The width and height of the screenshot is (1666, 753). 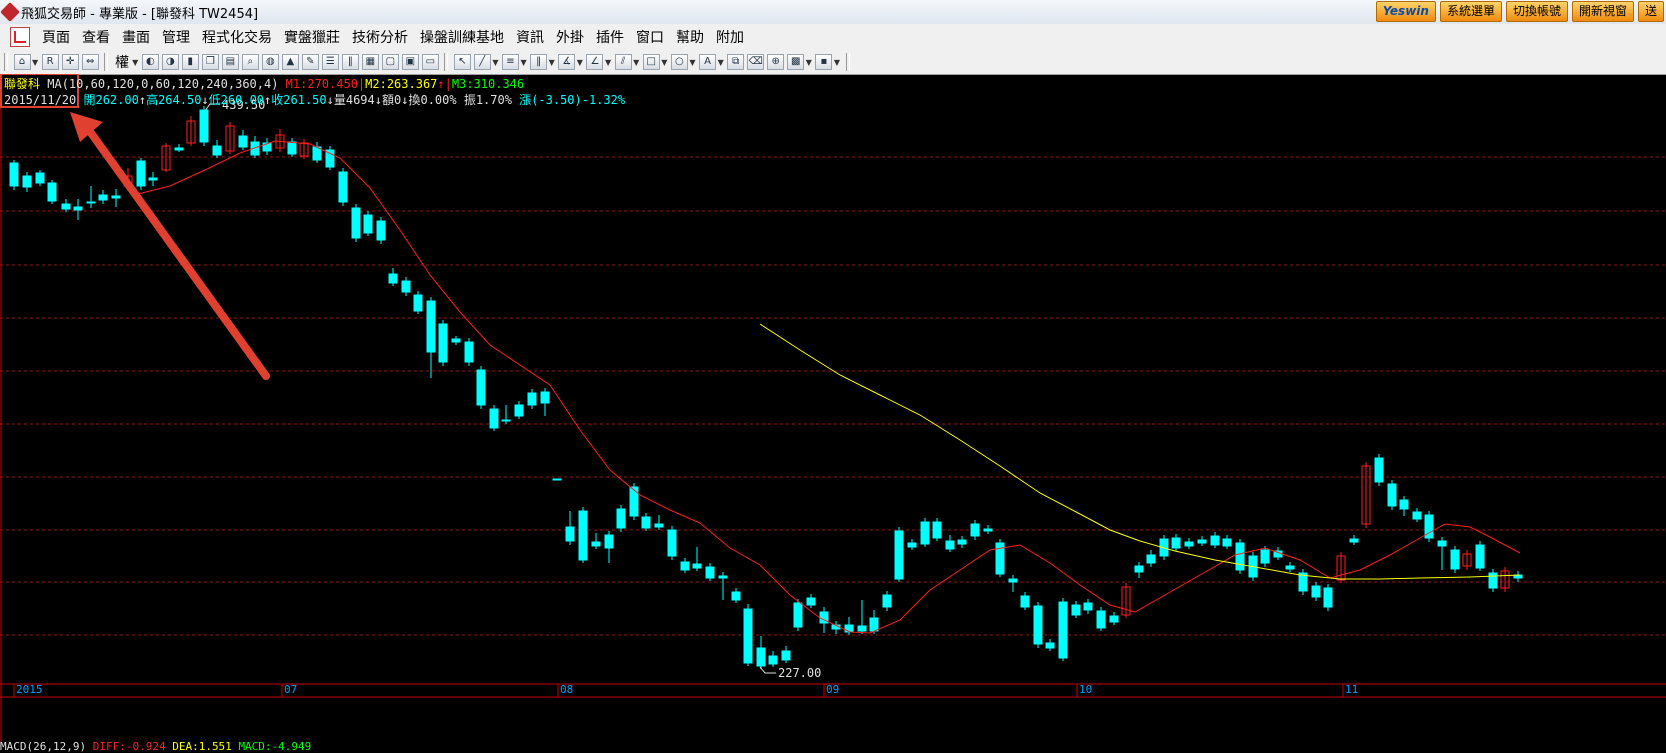 What do you see at coordinates (570, 37) in the screenshot?
I see `menu-external: 外掛` at bounding box center [570, 37].